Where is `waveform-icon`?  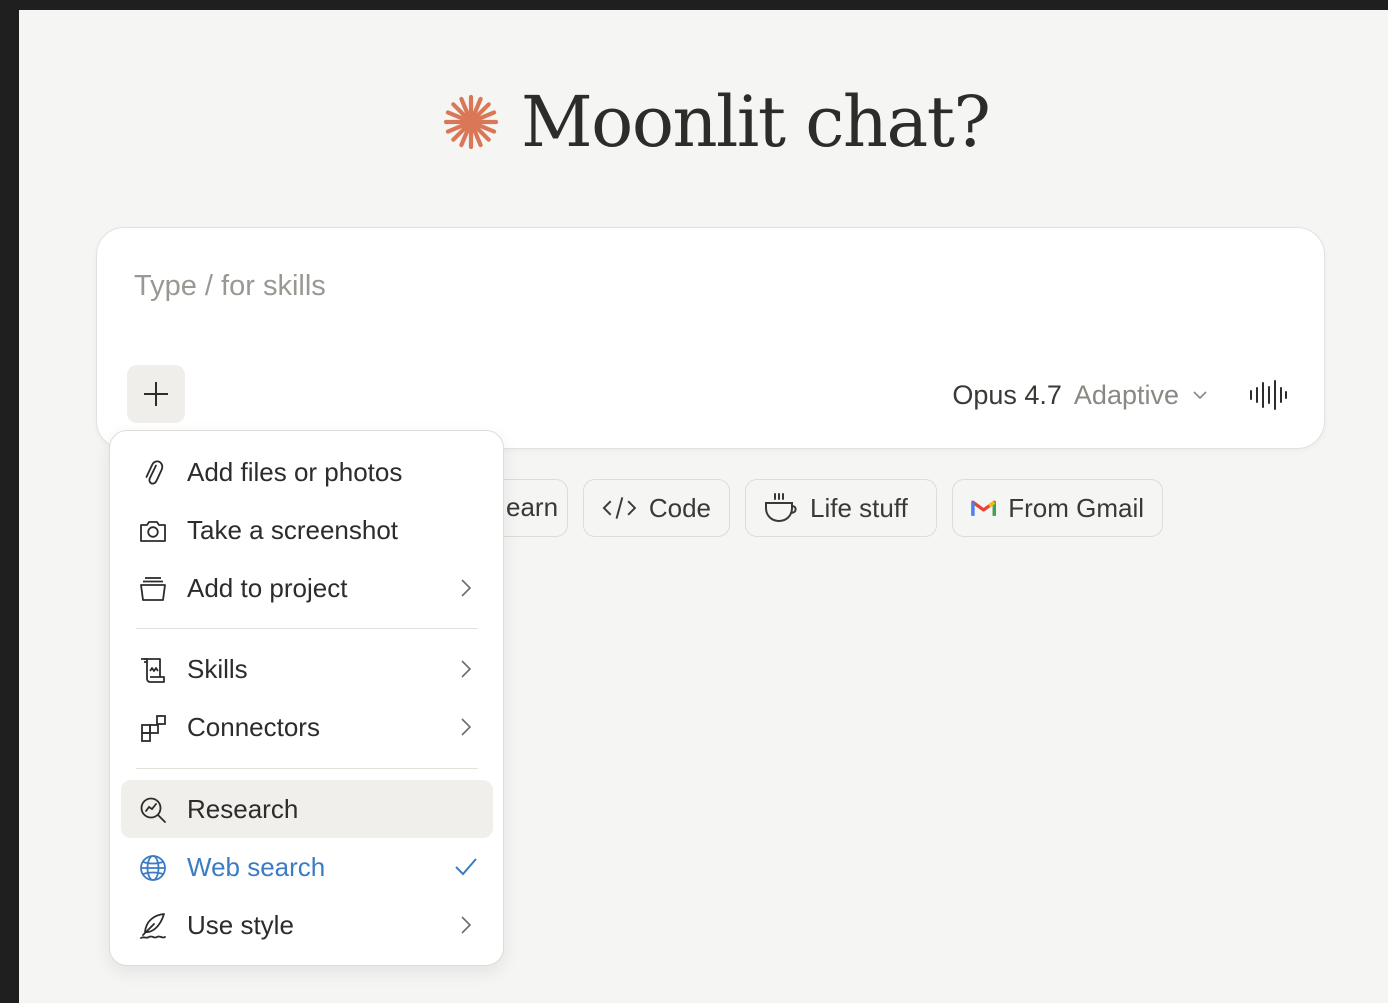 waveform-icon is located at coordinates (1268, 395).